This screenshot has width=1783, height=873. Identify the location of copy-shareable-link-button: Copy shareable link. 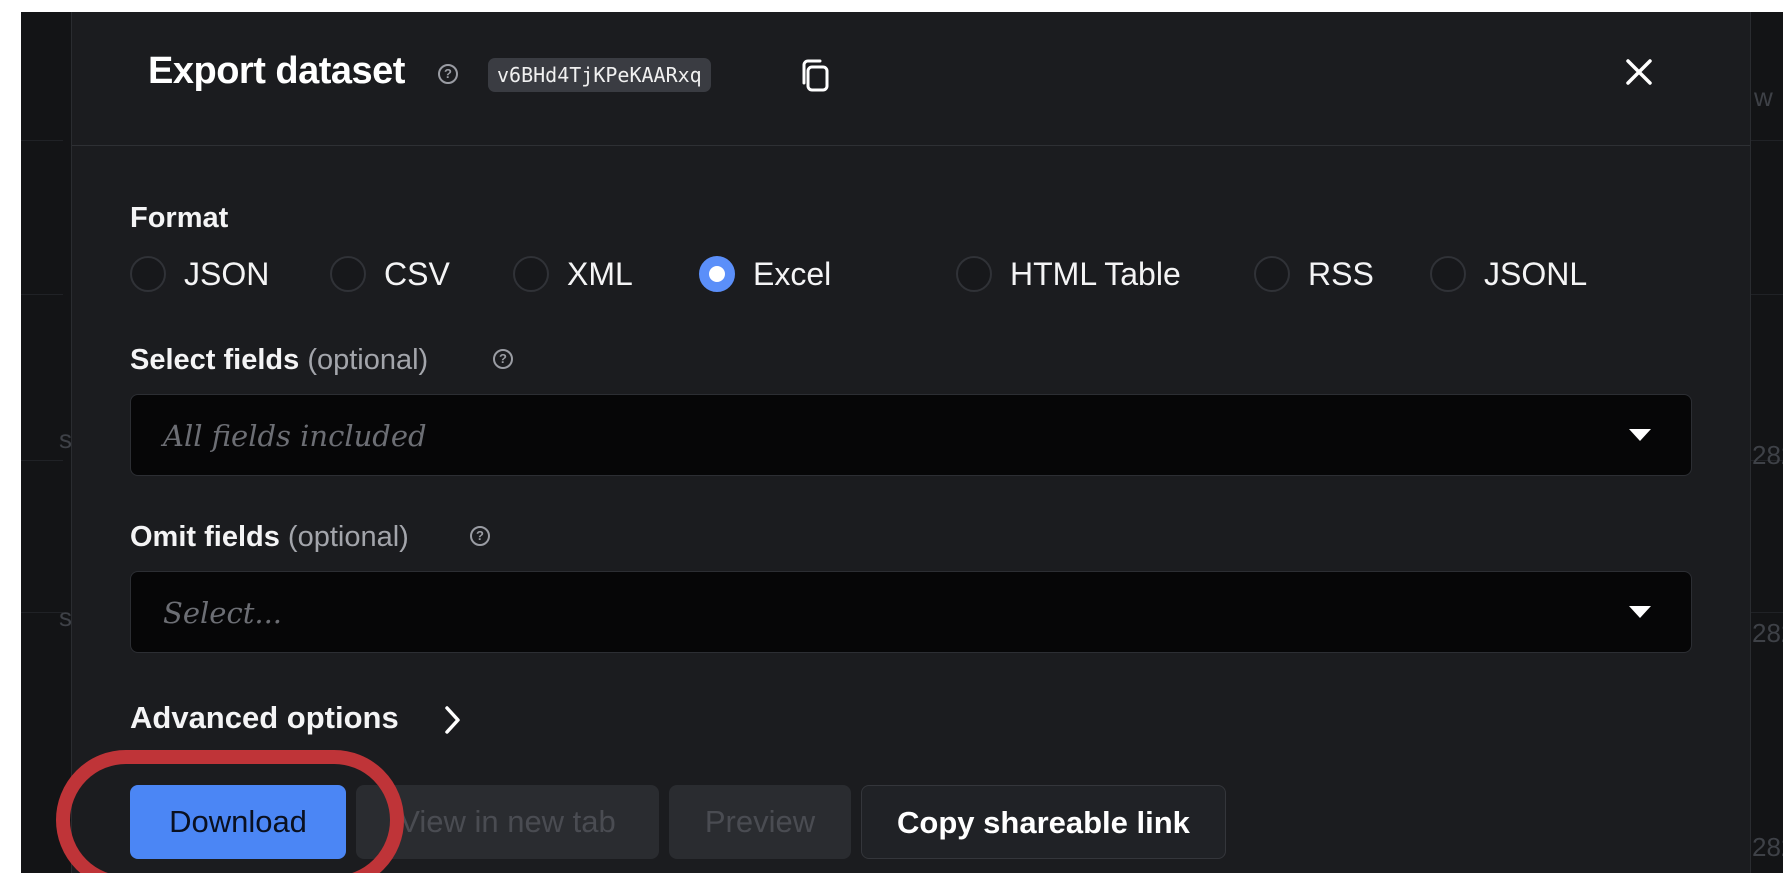
(1043, 822).